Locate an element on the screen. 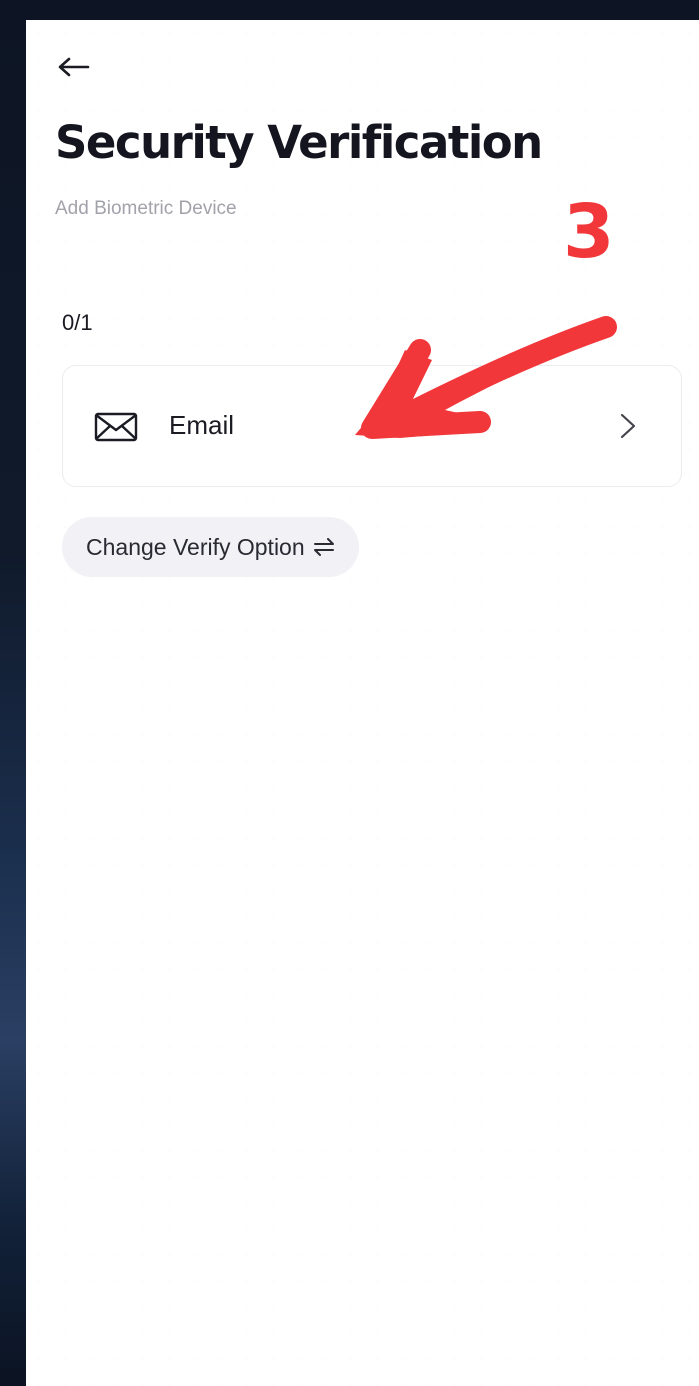 Image resolution: width=699 pixels, height=1386 pixels. backdrop-top is located at coordinates (349, 10).